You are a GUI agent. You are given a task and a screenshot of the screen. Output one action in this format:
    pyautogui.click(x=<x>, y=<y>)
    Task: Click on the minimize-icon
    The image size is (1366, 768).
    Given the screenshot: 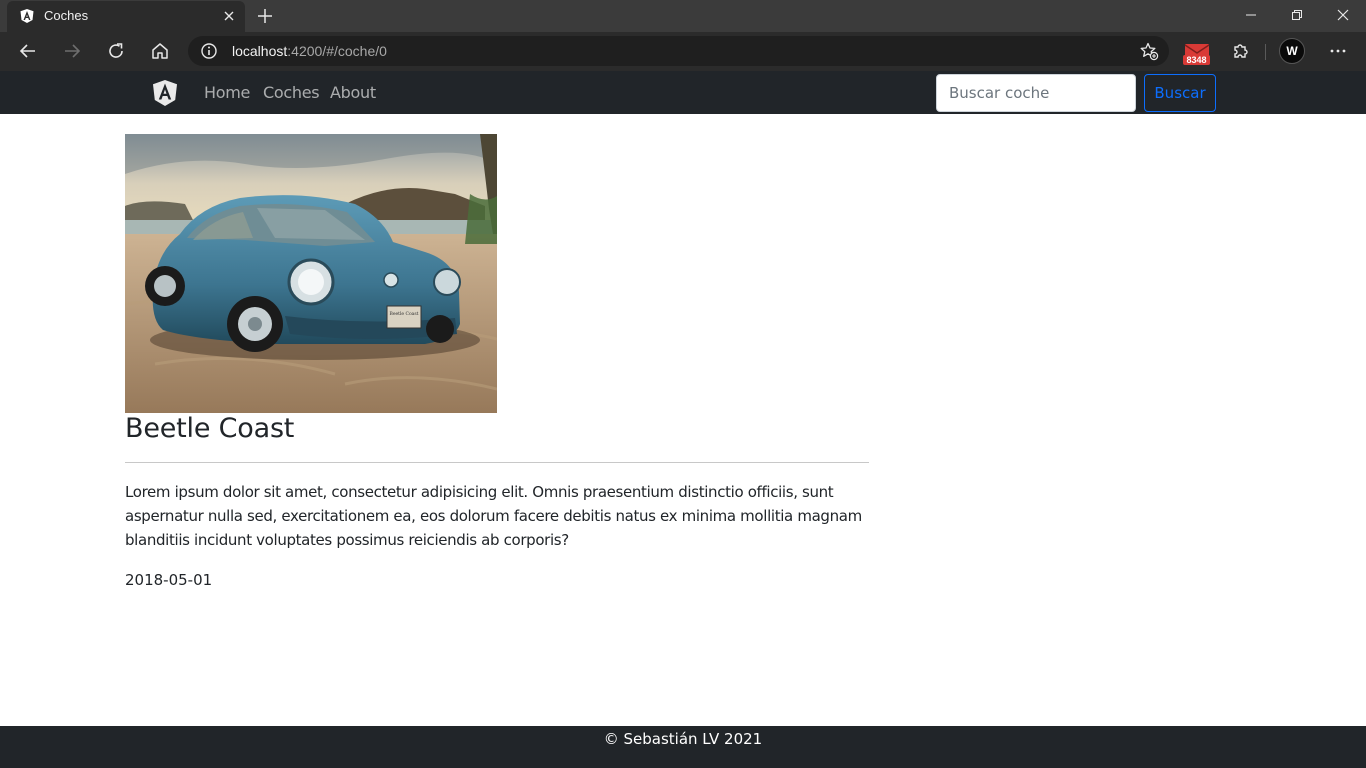 What is the action you would take?
    pyautogui.click(x=1251, y=15)
    